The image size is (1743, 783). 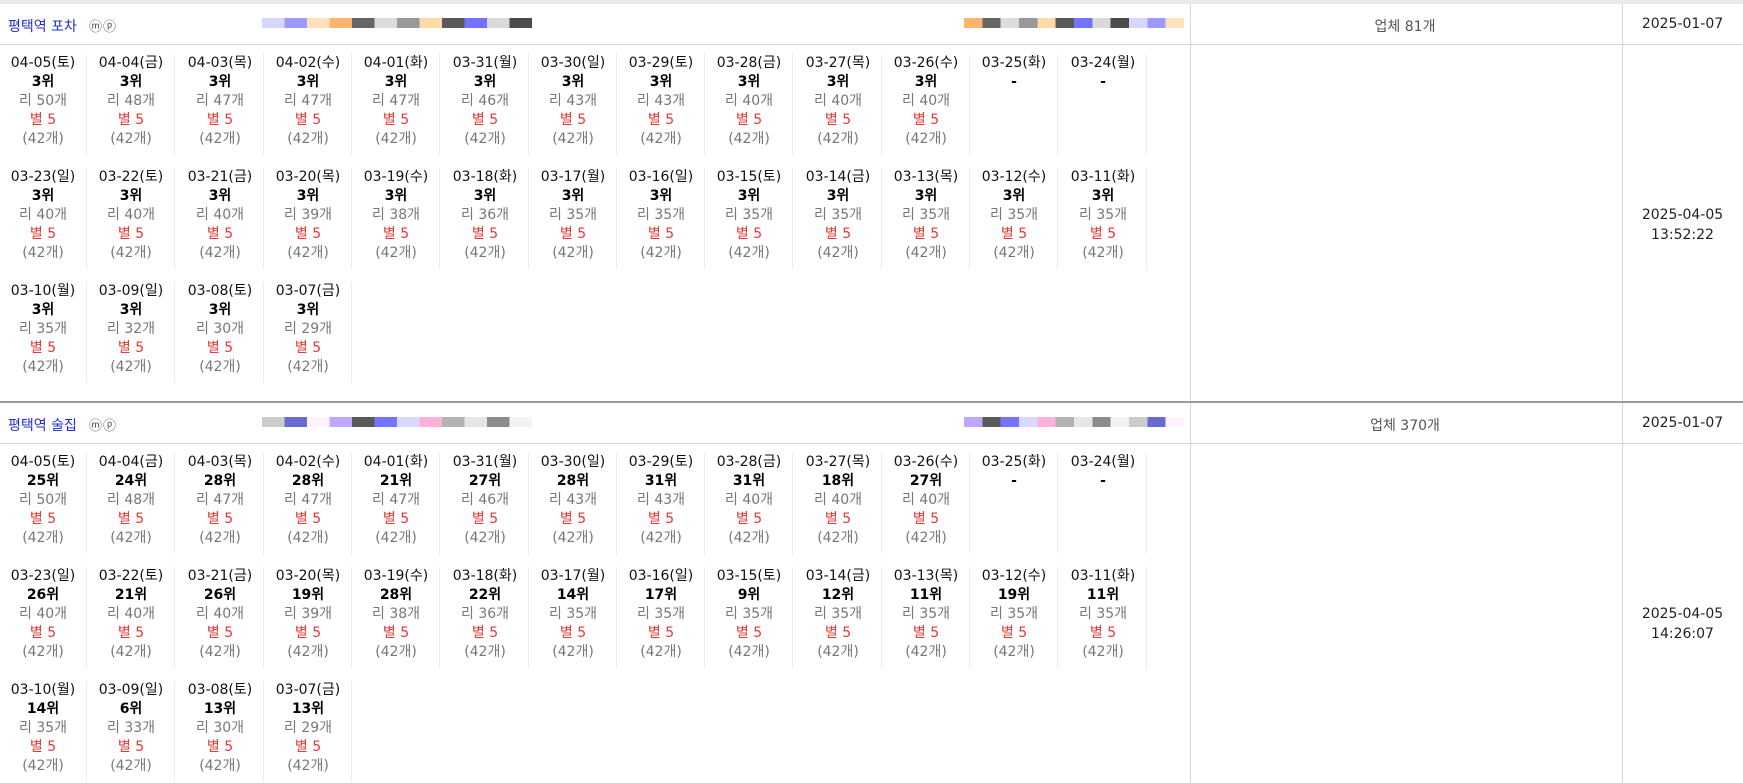 I want to click on day-review-count: 리 32개, so click(x=131, y=329).